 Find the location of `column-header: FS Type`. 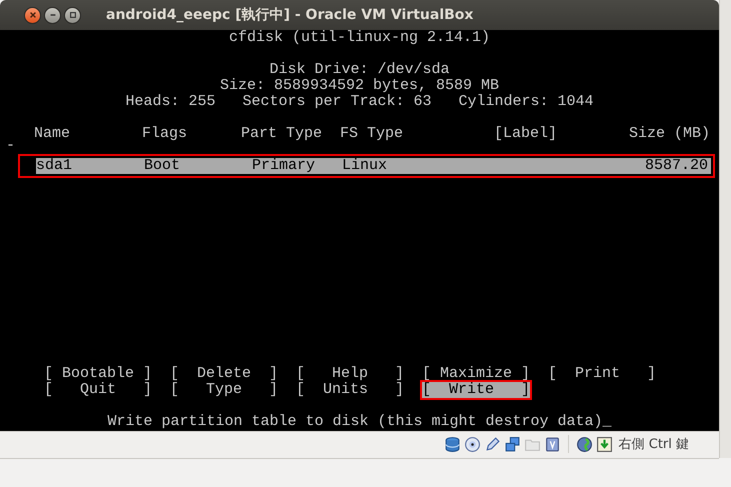

column-header: FS Type is located at coordinates (372, 134).